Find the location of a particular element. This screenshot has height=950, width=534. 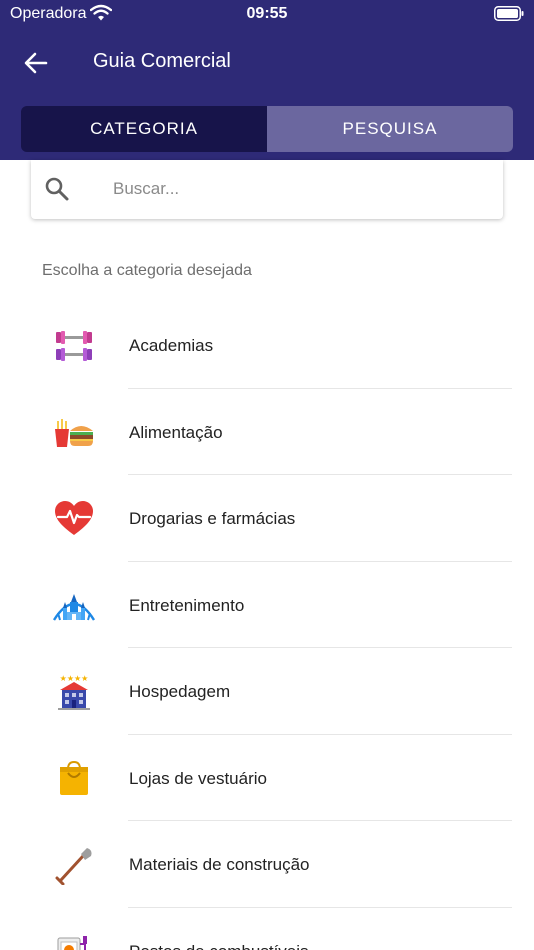

status-bar: Operadora 09:55 is located at coordinates (267, 15).